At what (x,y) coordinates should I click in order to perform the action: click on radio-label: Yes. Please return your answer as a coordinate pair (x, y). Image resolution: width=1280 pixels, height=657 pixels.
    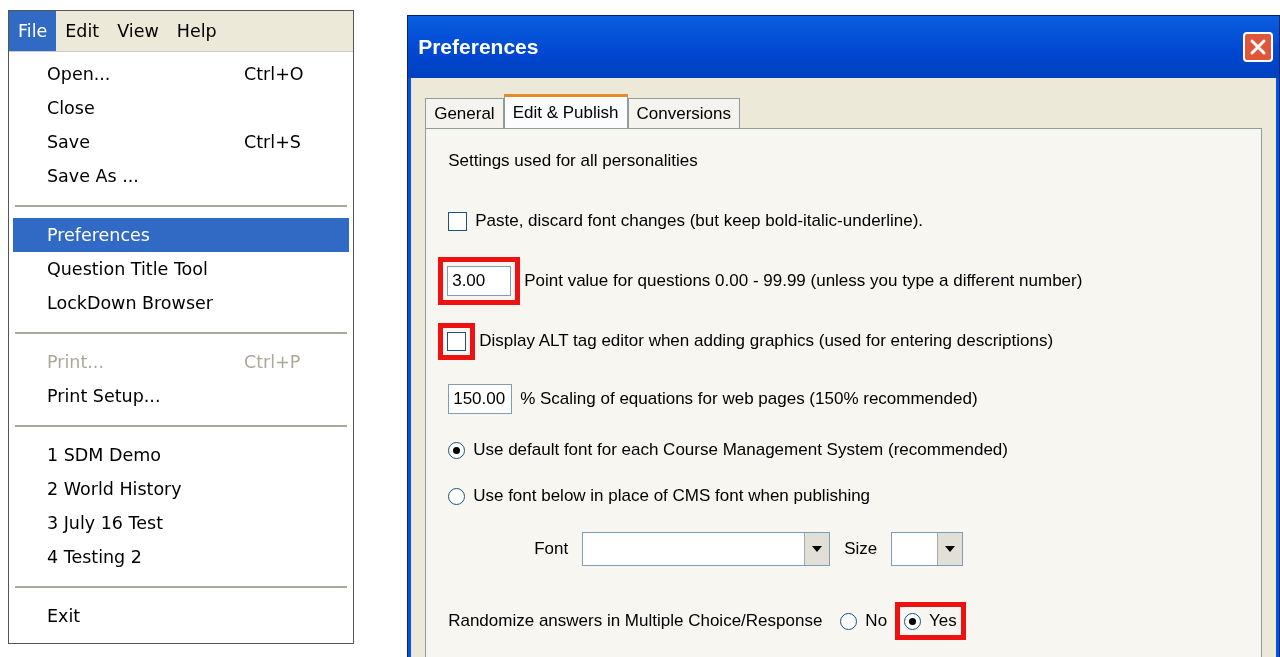
    Looking at the image, I should click on (943, 621).